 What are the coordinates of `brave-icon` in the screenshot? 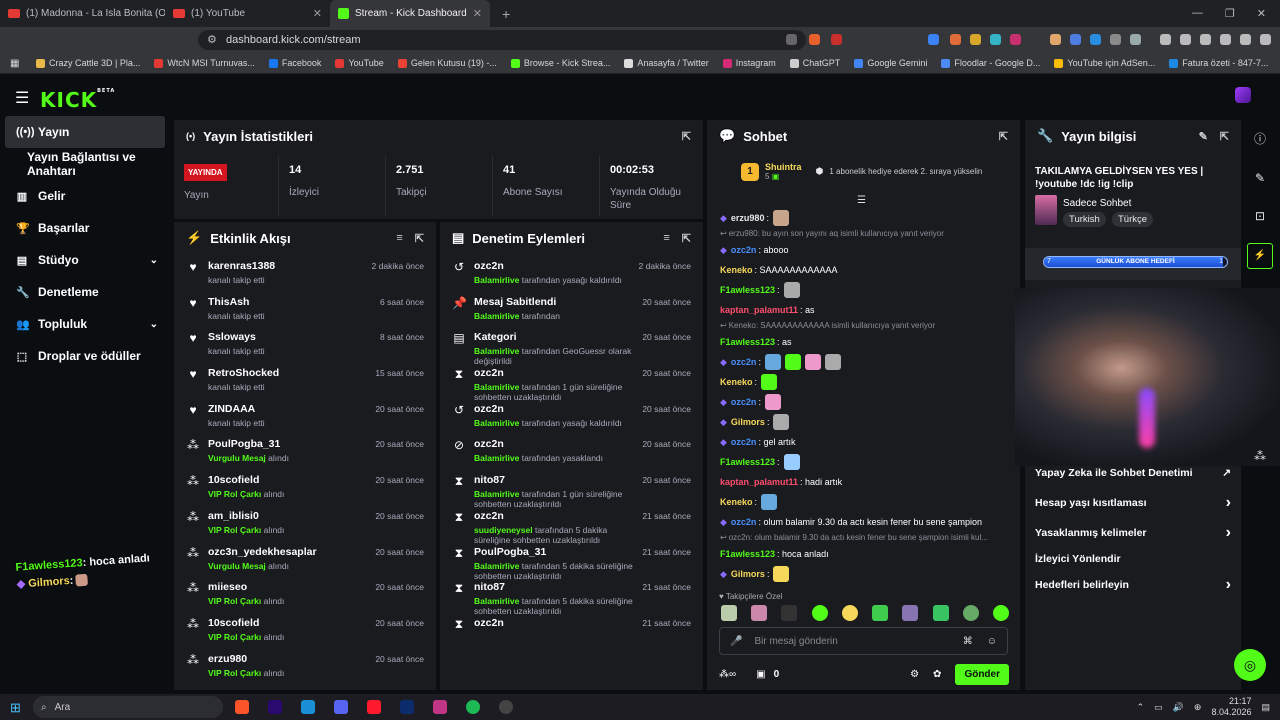 It's located at (242, 707).